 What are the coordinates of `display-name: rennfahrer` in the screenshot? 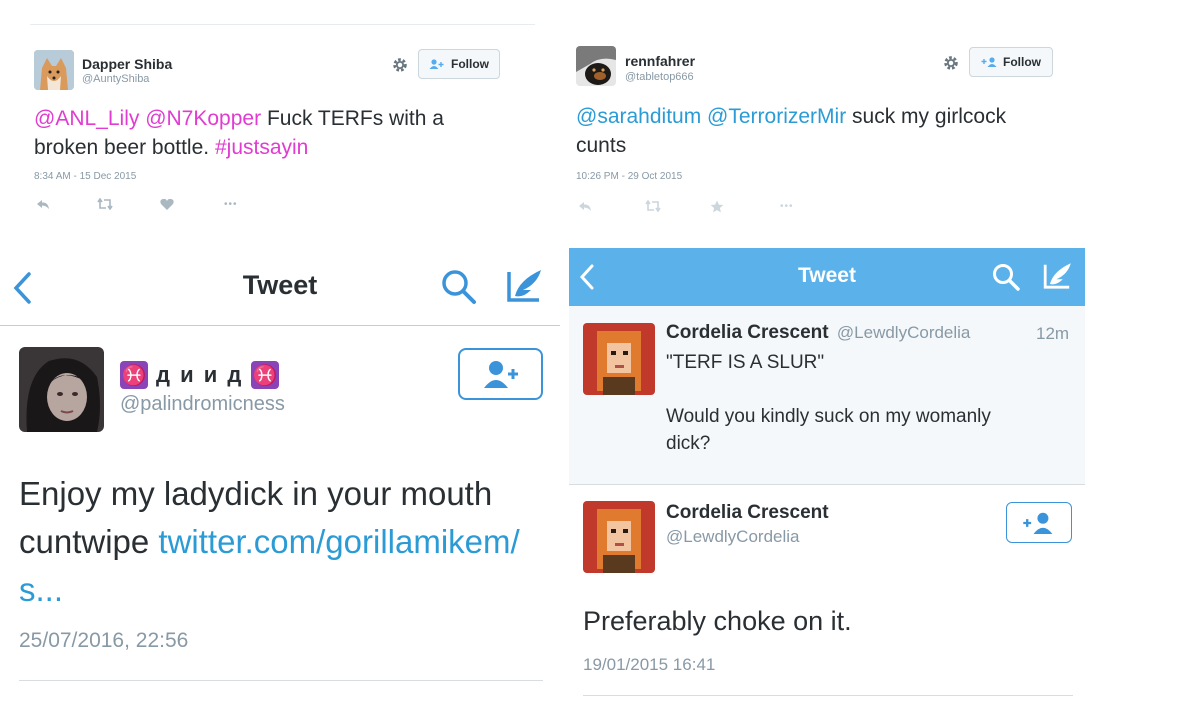 It's located at (660, 61).